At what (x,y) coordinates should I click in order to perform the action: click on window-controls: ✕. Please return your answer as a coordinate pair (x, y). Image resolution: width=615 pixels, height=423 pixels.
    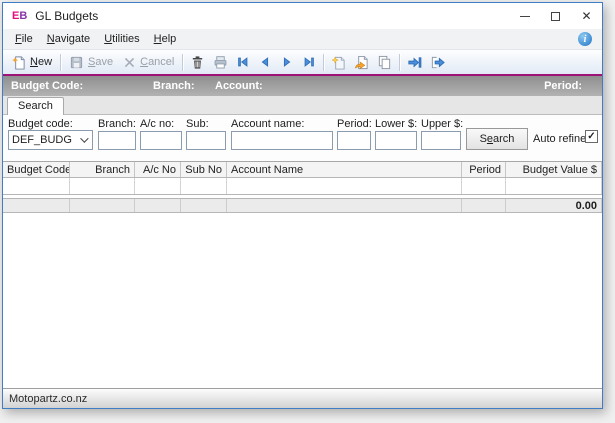
    Looking at the image, I should click on (555, 16).